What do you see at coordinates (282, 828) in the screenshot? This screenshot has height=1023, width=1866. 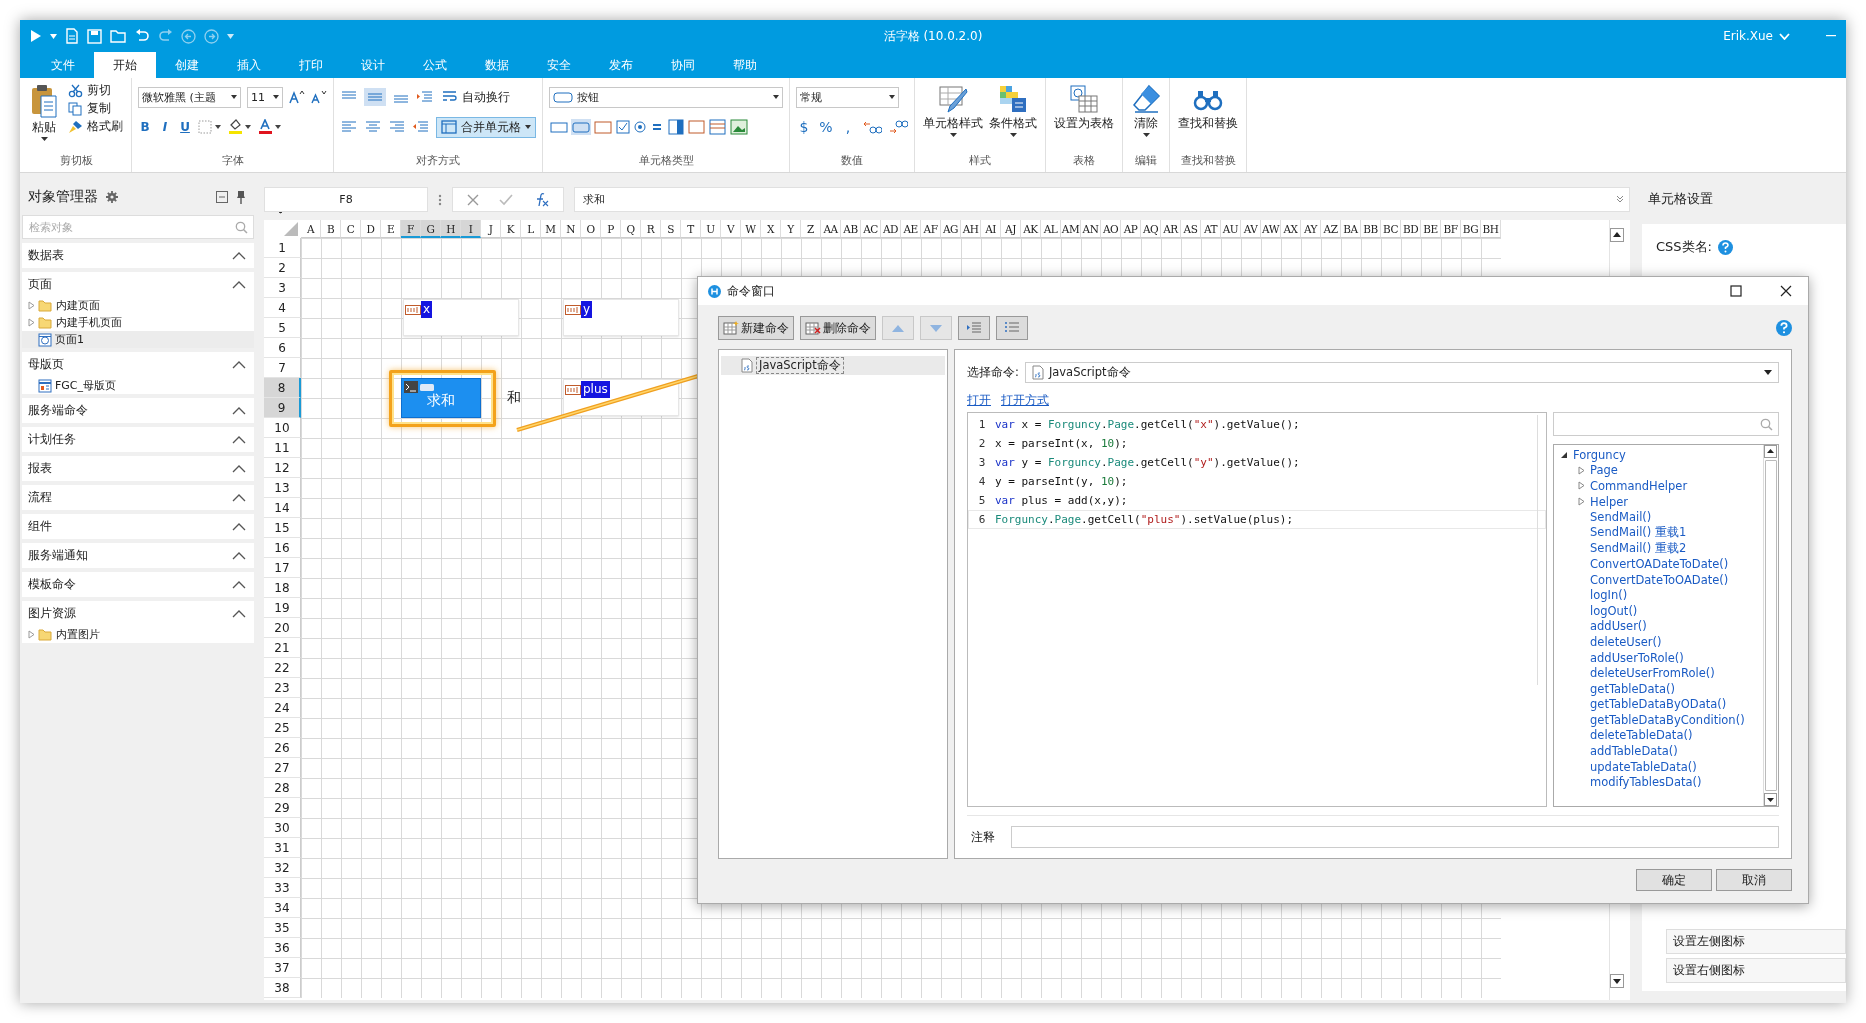 I see `row-header: 30` at bounding box center [282, 828].